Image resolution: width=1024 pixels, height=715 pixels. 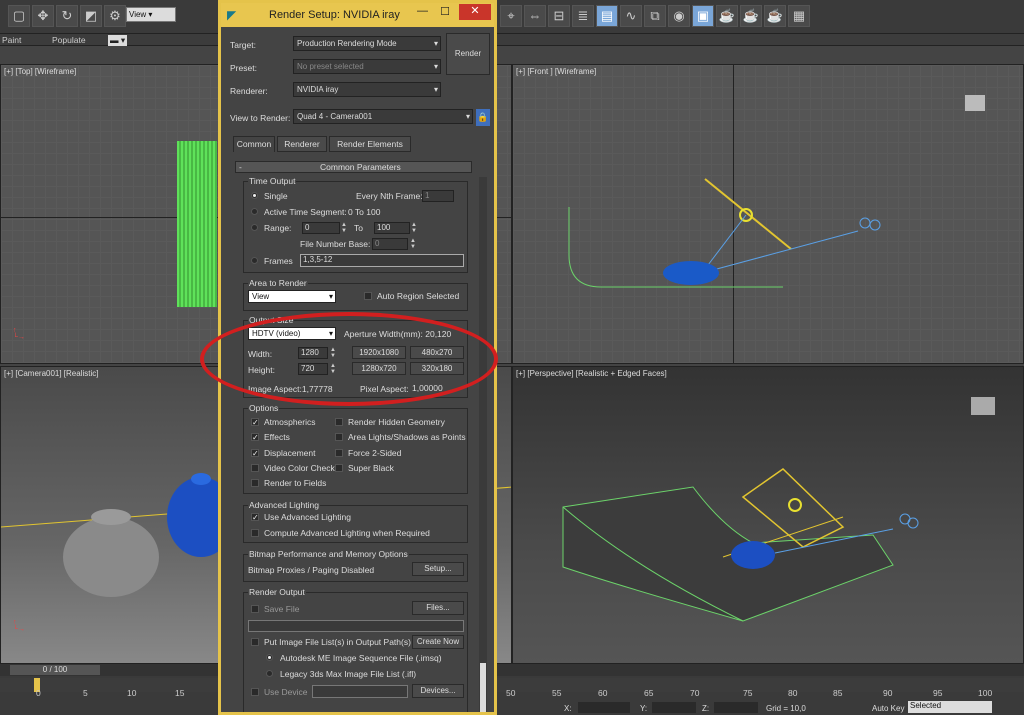 I want to click on ribbon-options-icon: ▬ ▾, so click(x=118, y=40).